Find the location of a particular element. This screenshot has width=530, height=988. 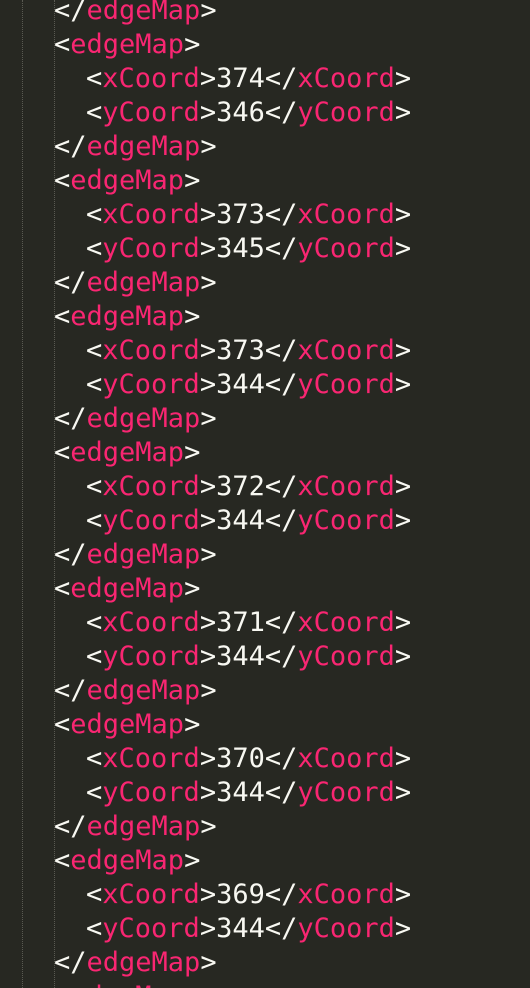

xcoord-line: <xCoord>373</xCoord> is located at coordinates (248, 351).